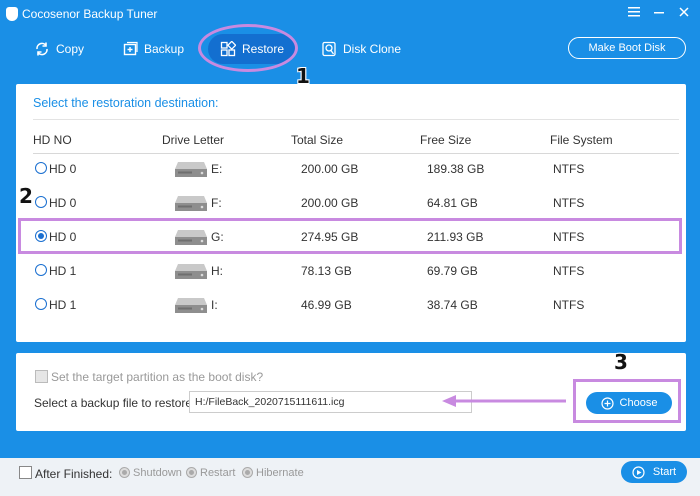  What do you see at coordinates (627, 401) in the screenshot?
I see `annotation-box-choose` at bounding box center [627, 401].